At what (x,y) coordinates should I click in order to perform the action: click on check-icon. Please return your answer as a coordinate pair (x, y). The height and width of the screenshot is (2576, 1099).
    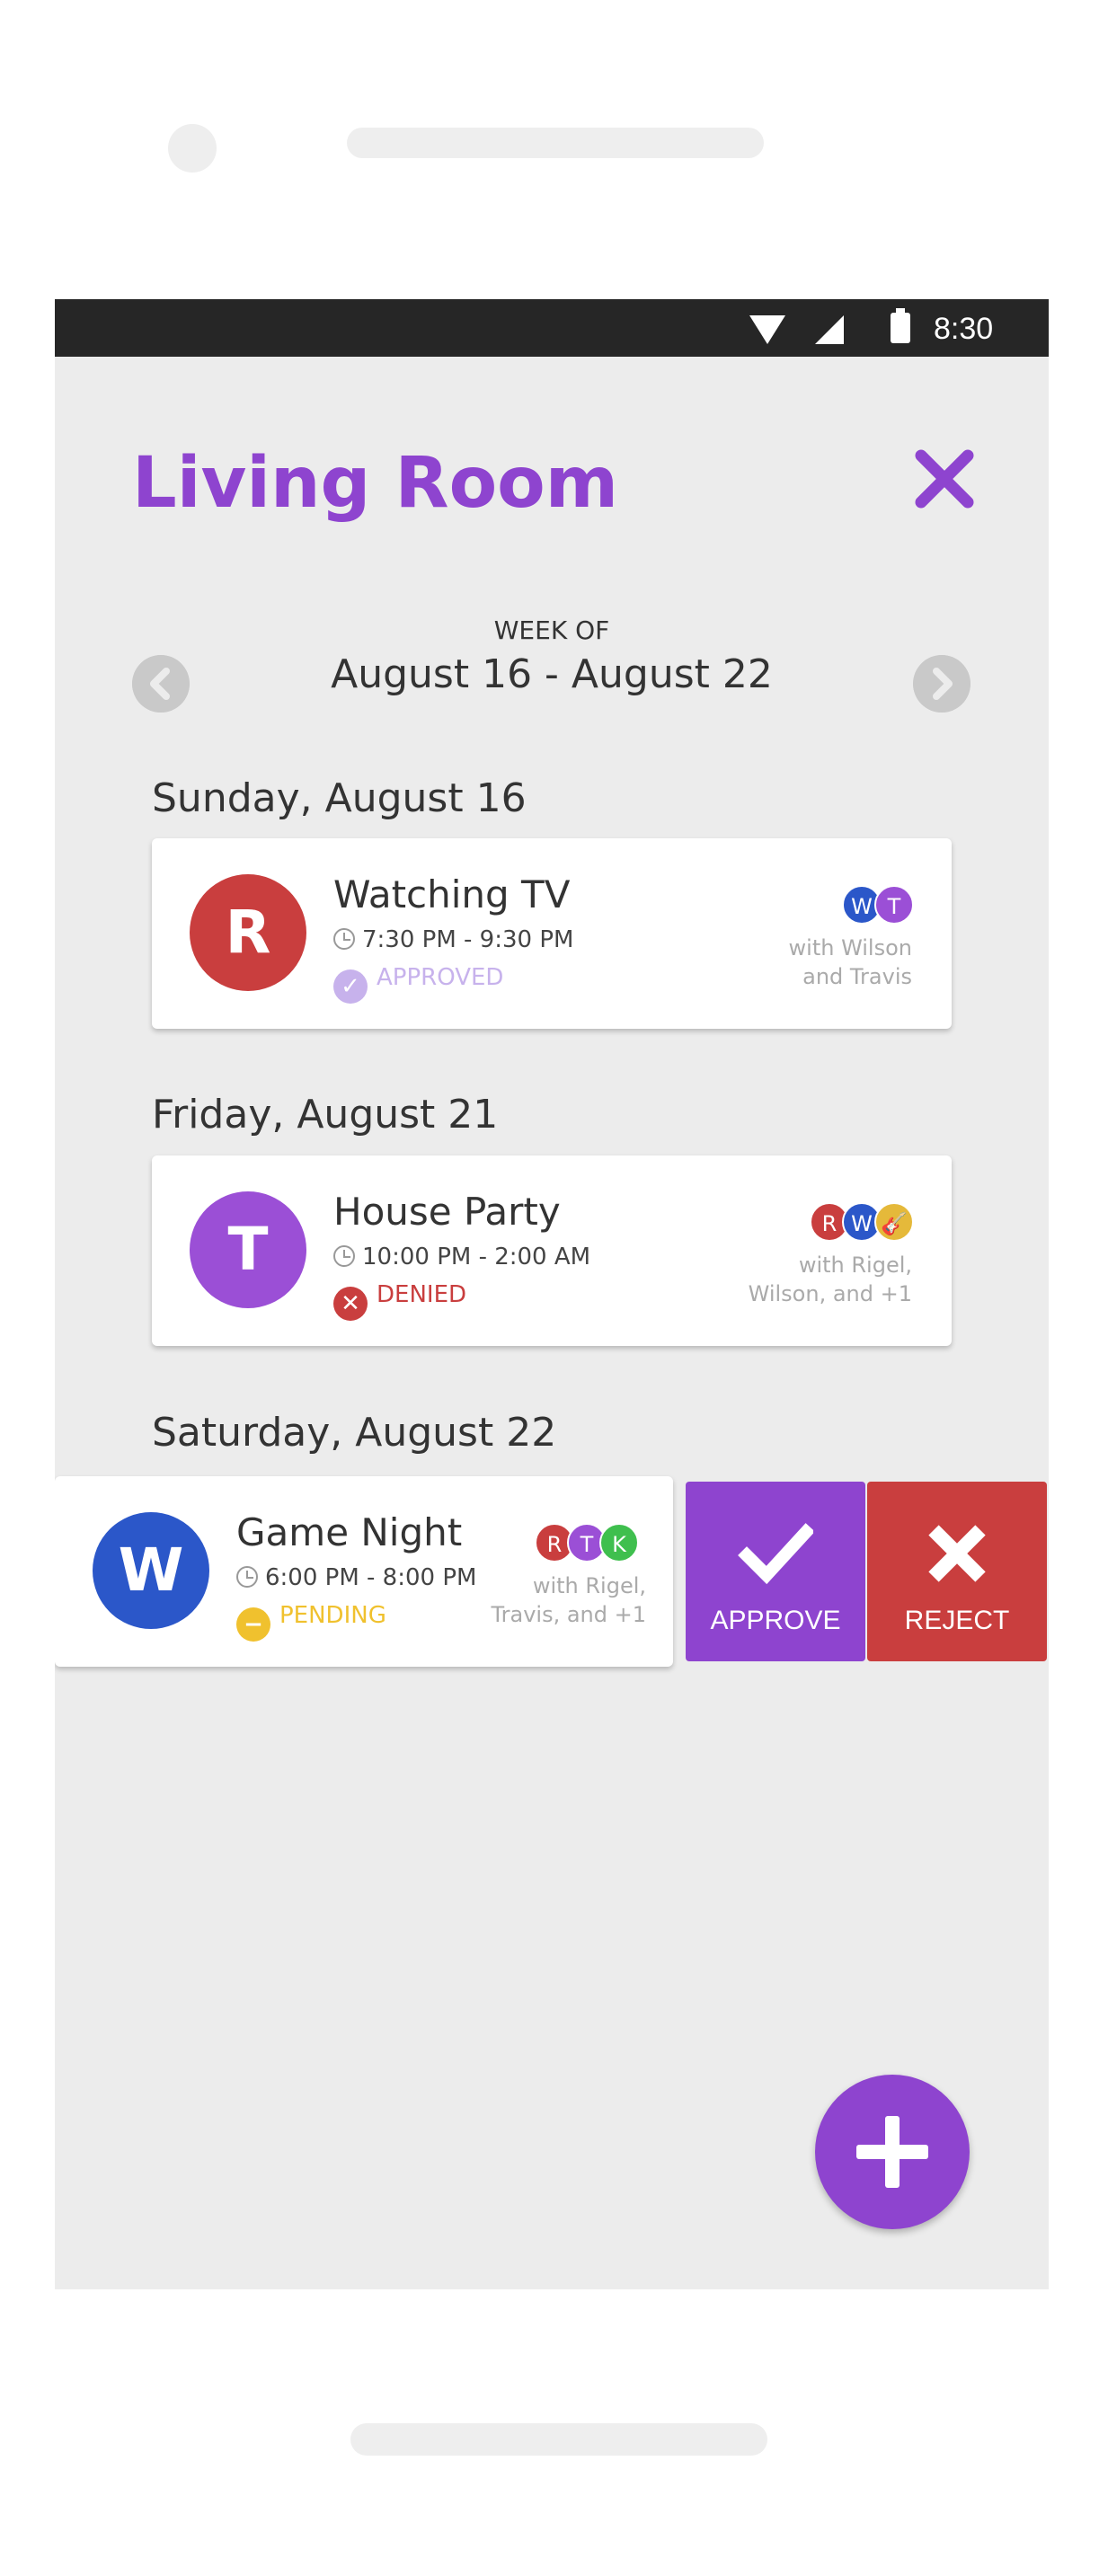
    Looking at the image, I should click on (775, 1554).